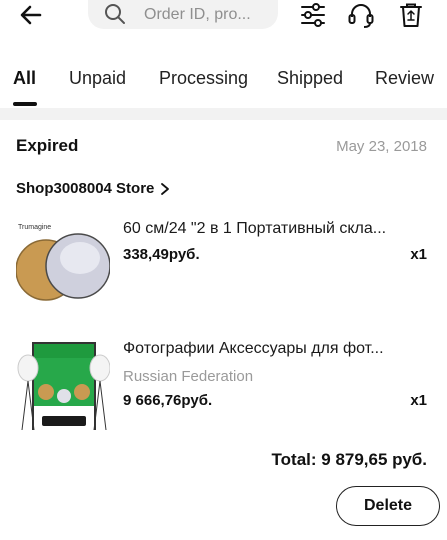 The width and height of the screenshot is (447, 540). I want to click on tab-processing: Processing, so click(203, 78).